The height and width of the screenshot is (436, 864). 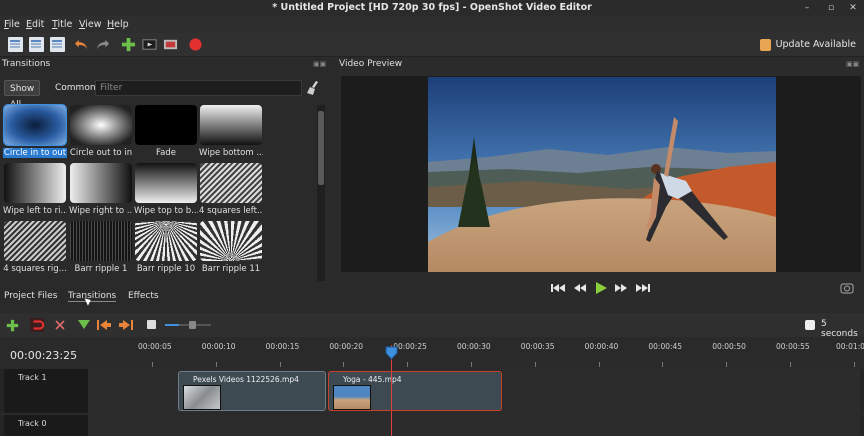 What do you see at coordinates (391, 353) in the screenshot?
I see `playhead-handle` at bounding box center [391, 353].